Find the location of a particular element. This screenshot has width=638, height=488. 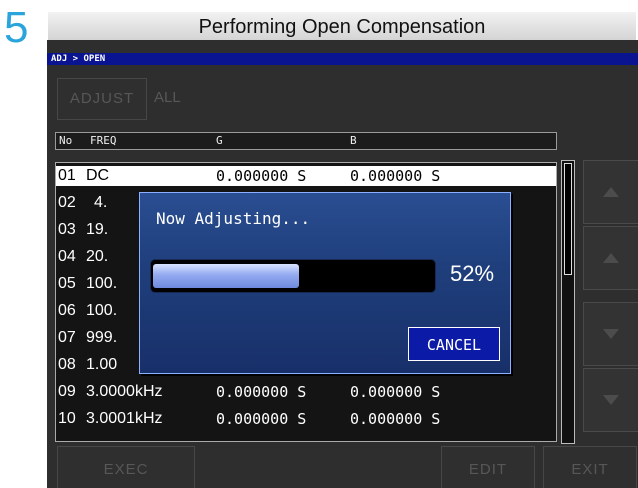

row-number: 10 is located at coordinates (67, 418).